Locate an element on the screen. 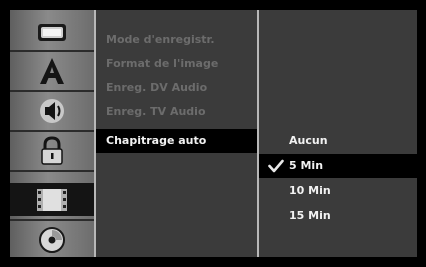  option-label: Aucun is located at coordinates (308, 140).